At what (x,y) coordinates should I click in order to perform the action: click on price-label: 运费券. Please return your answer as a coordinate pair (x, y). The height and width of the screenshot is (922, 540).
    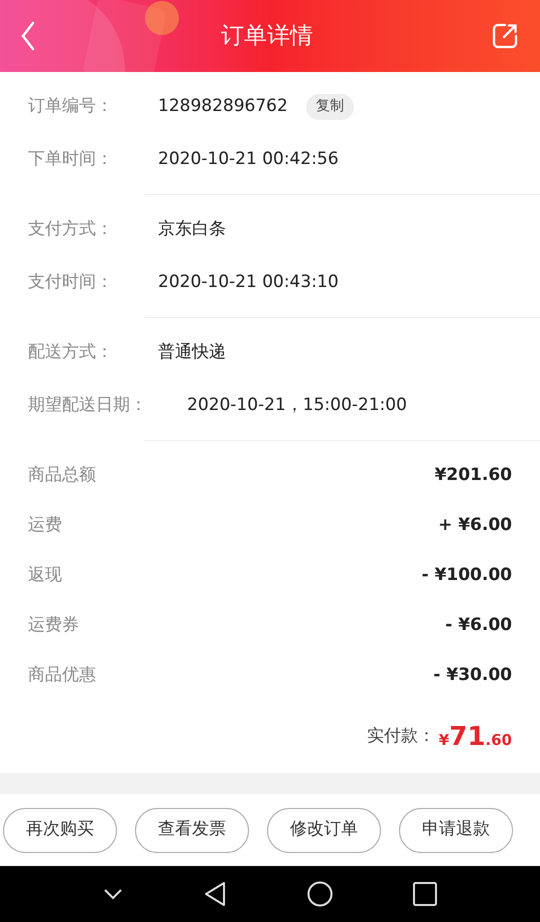
    Looking at the image, I should click on (53, 626).